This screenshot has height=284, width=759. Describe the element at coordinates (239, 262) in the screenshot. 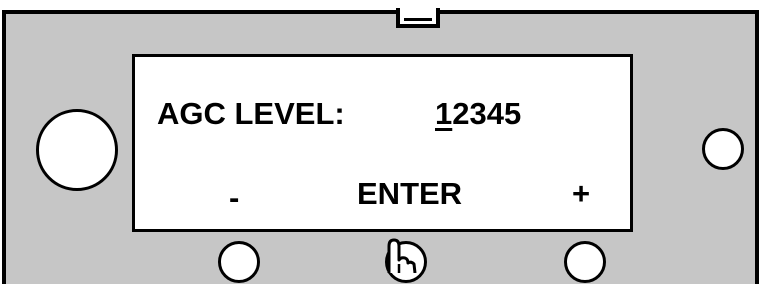

I see `minus-button` at that location.